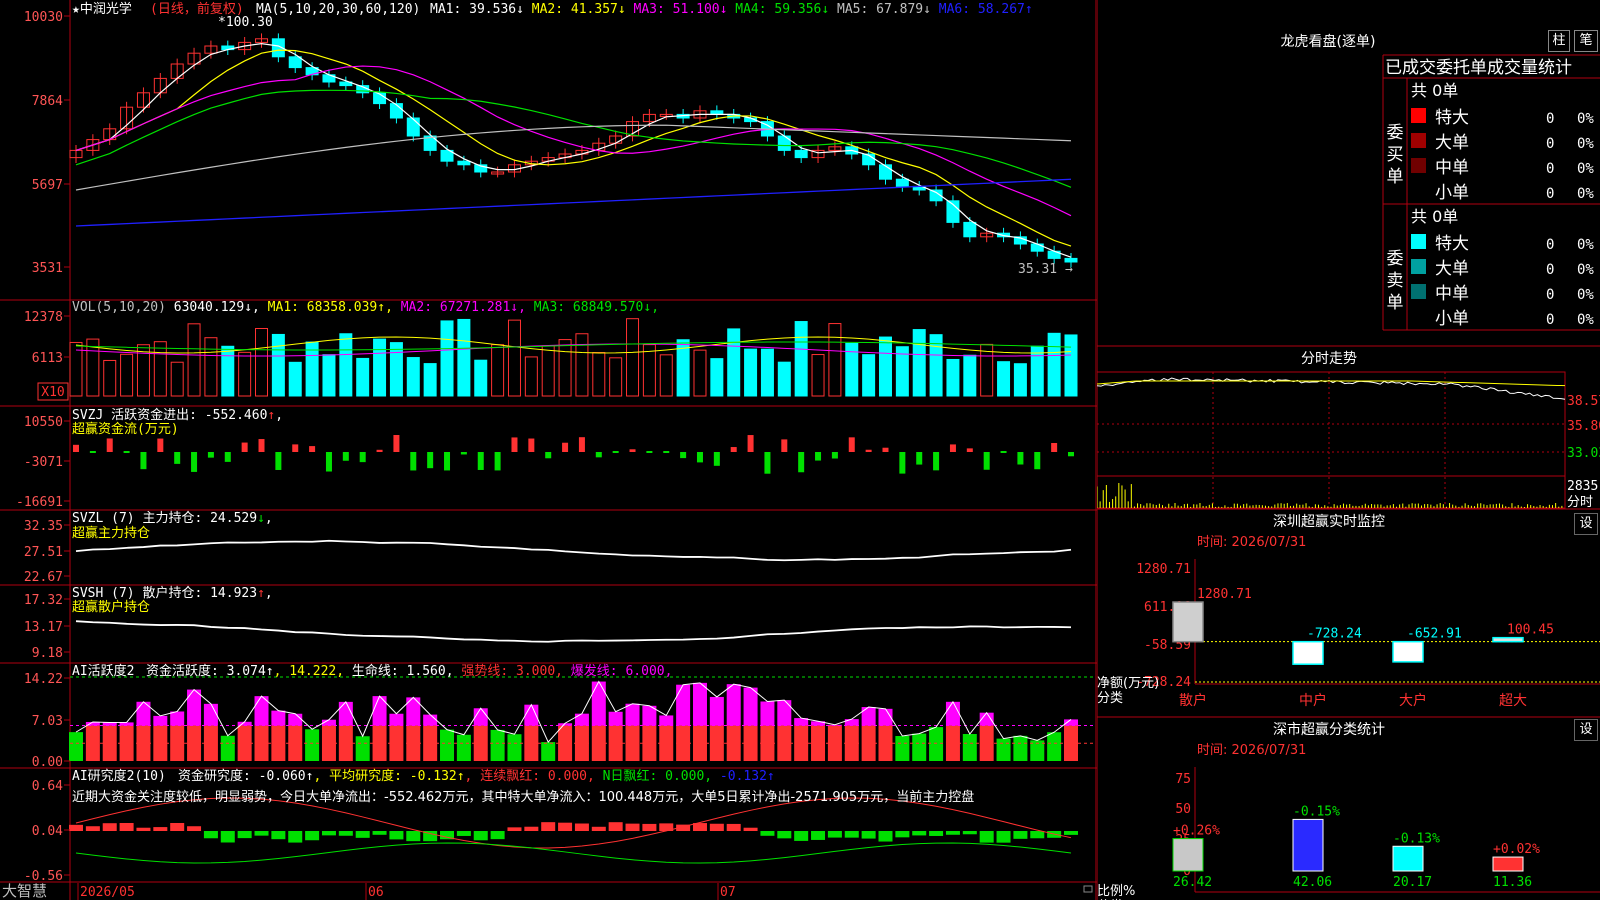  I want to click on sz-class-change-label: +0.26%, so click(1196, 831).